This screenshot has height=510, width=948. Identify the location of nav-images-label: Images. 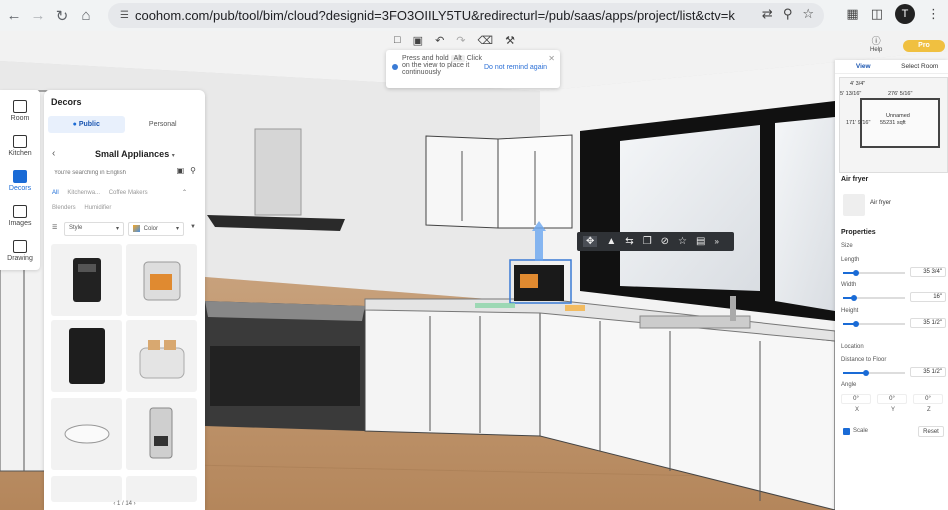
(20, 223).